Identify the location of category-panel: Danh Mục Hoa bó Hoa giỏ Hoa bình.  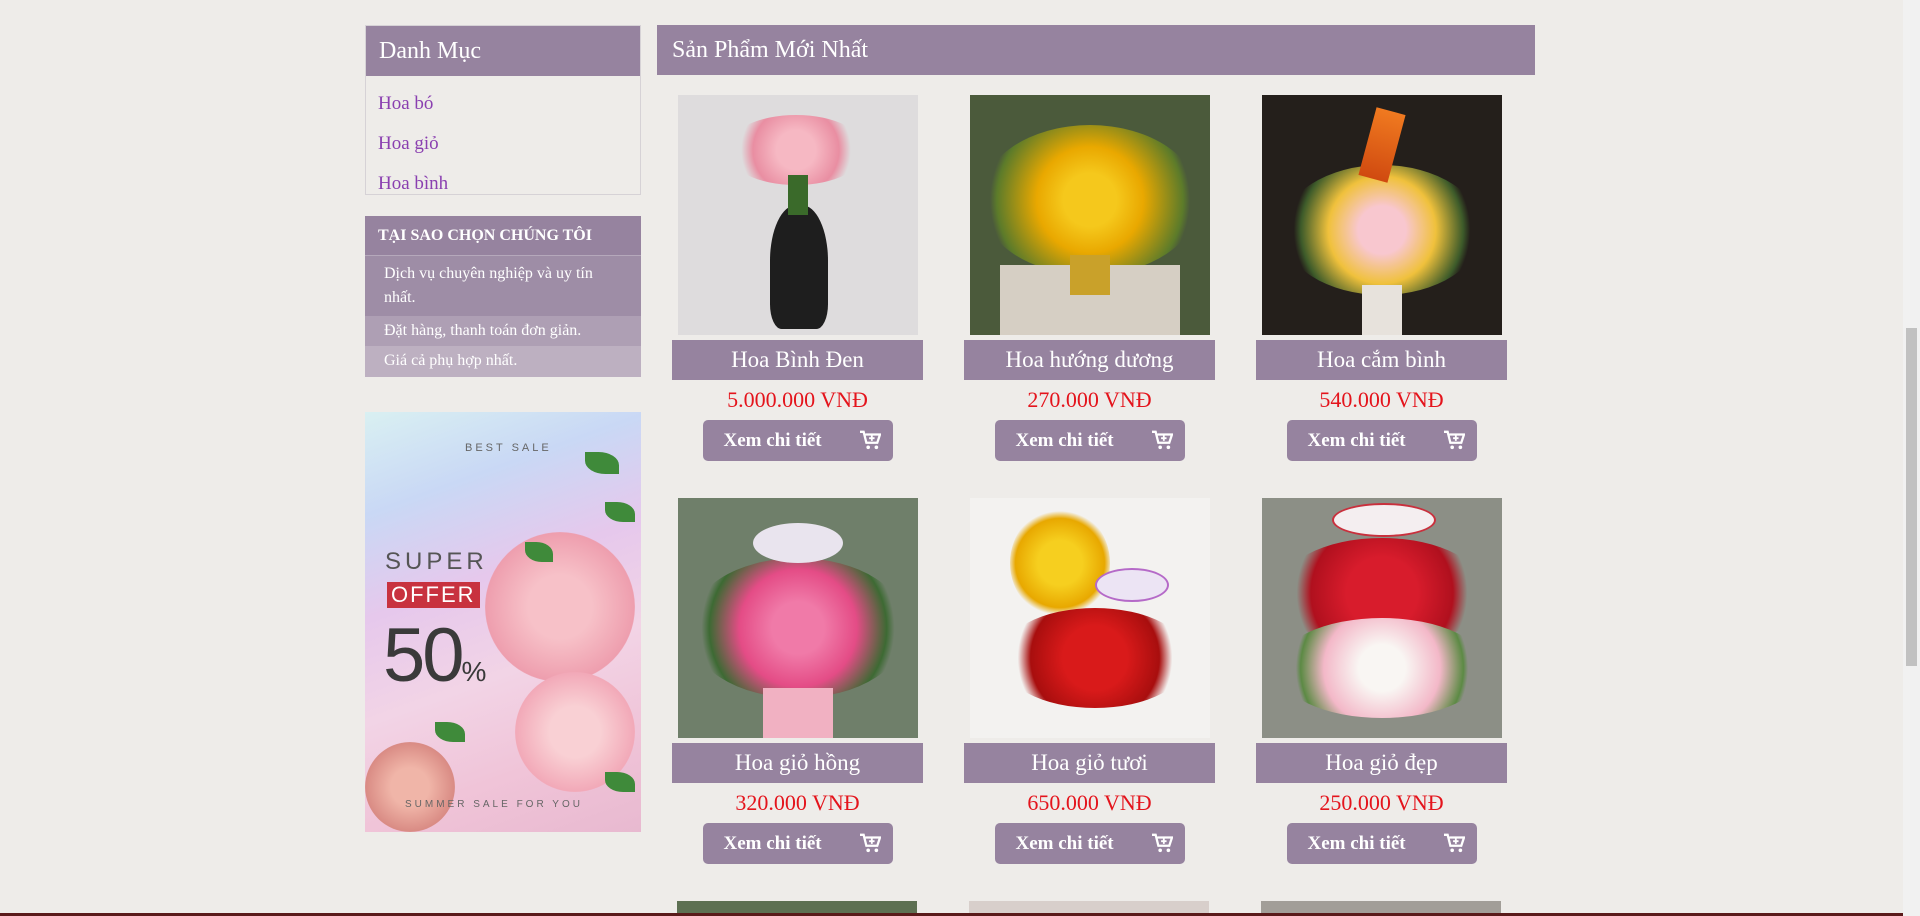
(503, 110).